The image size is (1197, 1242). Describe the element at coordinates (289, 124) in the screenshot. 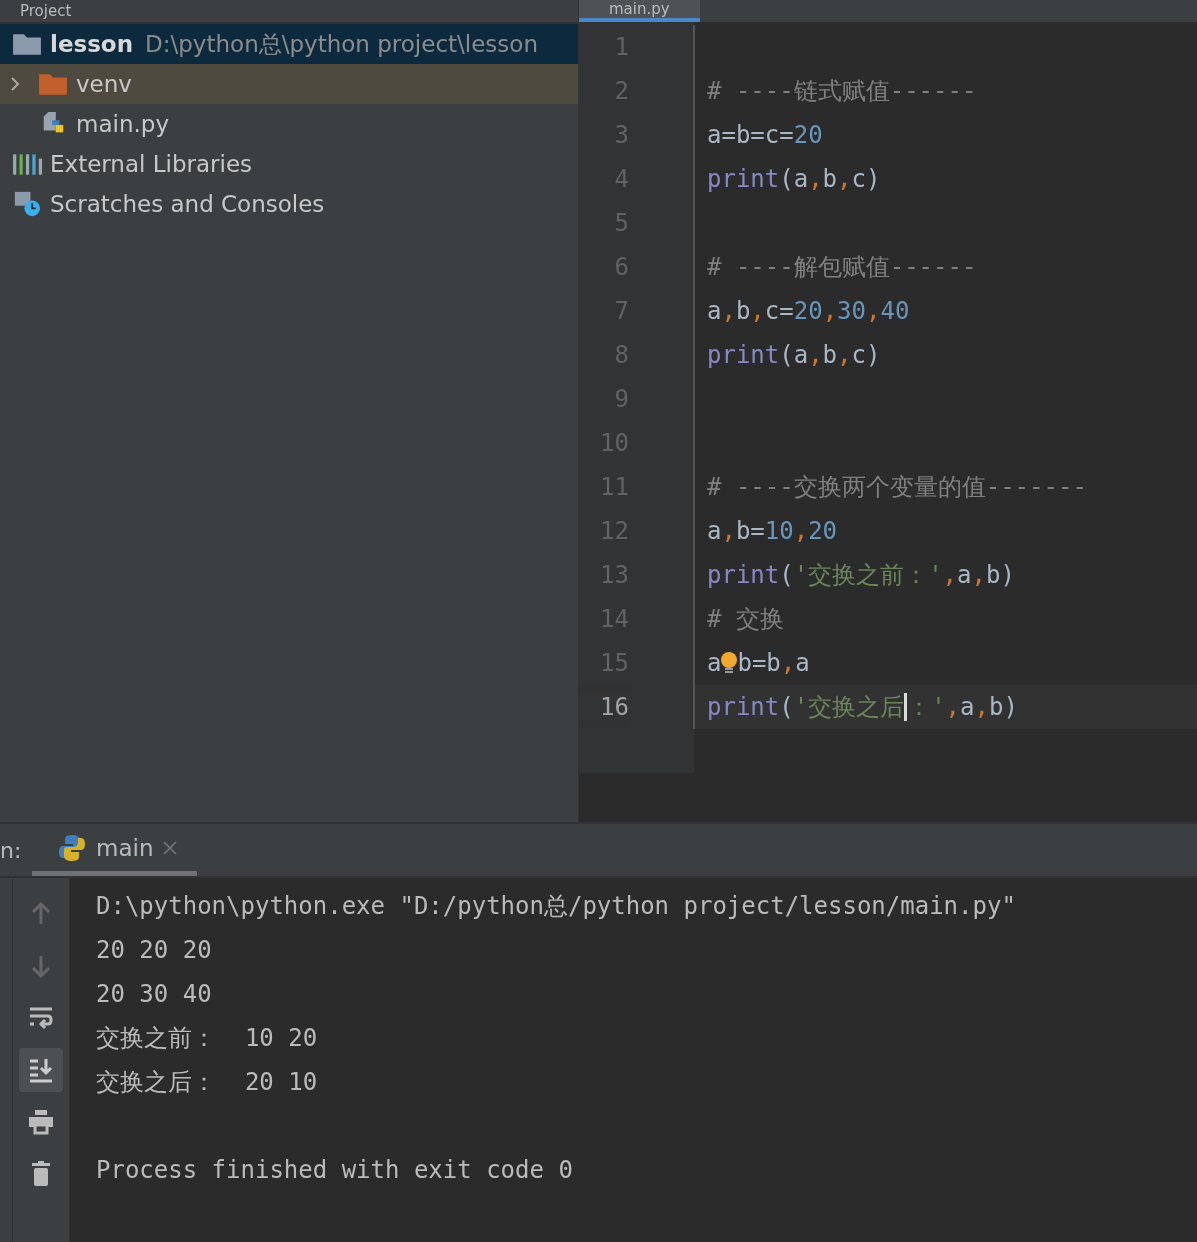

I see `tree-item: main.py` at that location.